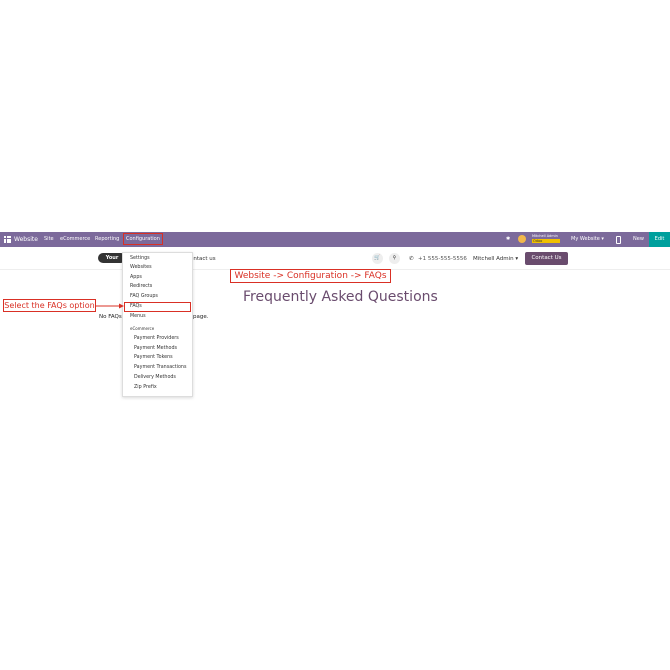 The width and height of the screenshot is (670, 670). What do you see at coordinates (49, 305) in the screenshot?
I see `select-annotation: Select the FAQs option` at bounding box center [49, 305].